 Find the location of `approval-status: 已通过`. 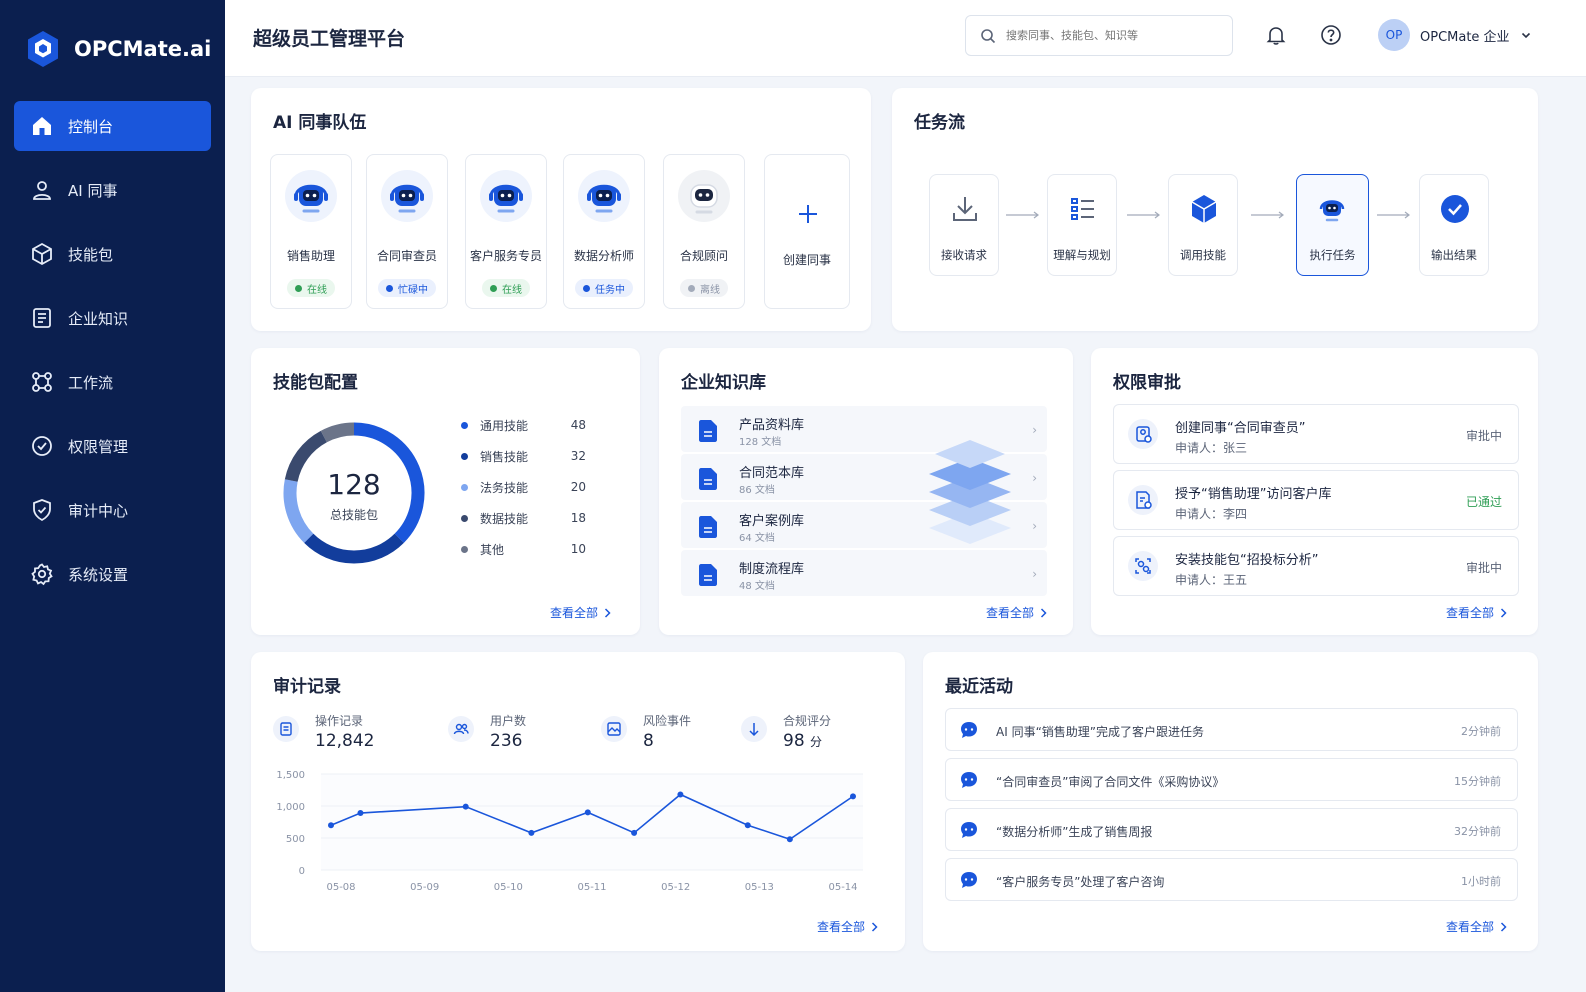

approval-status: 已通过 is located at coordinates (1483, 502).